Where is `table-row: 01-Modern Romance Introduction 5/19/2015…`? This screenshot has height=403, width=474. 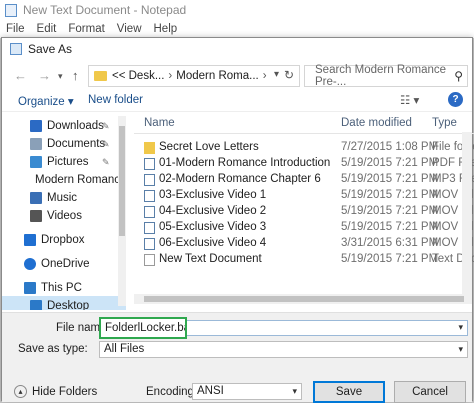
table-row: 01-Modern Romance Introduction 5/19/2015… is located at coordinates (304, 164).